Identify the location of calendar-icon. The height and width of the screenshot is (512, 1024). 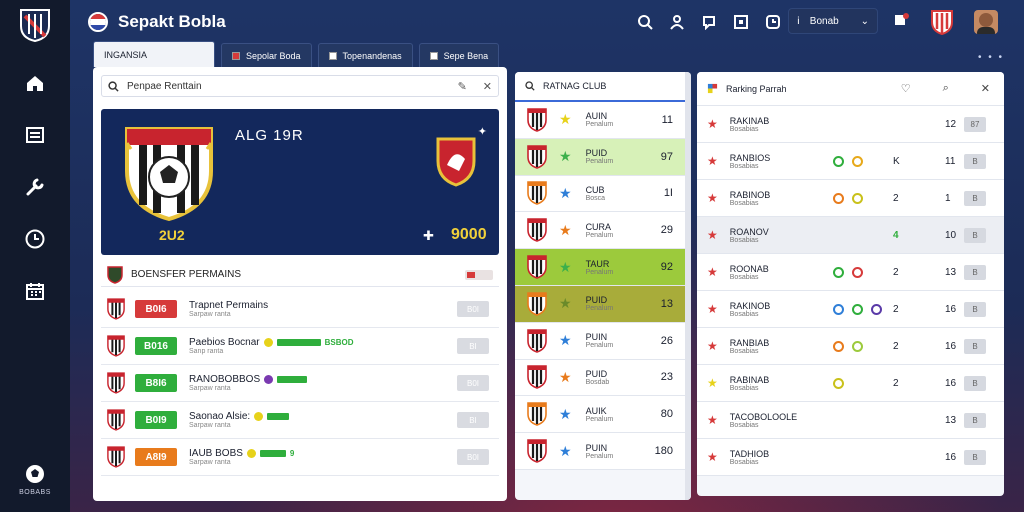
(35, 291).